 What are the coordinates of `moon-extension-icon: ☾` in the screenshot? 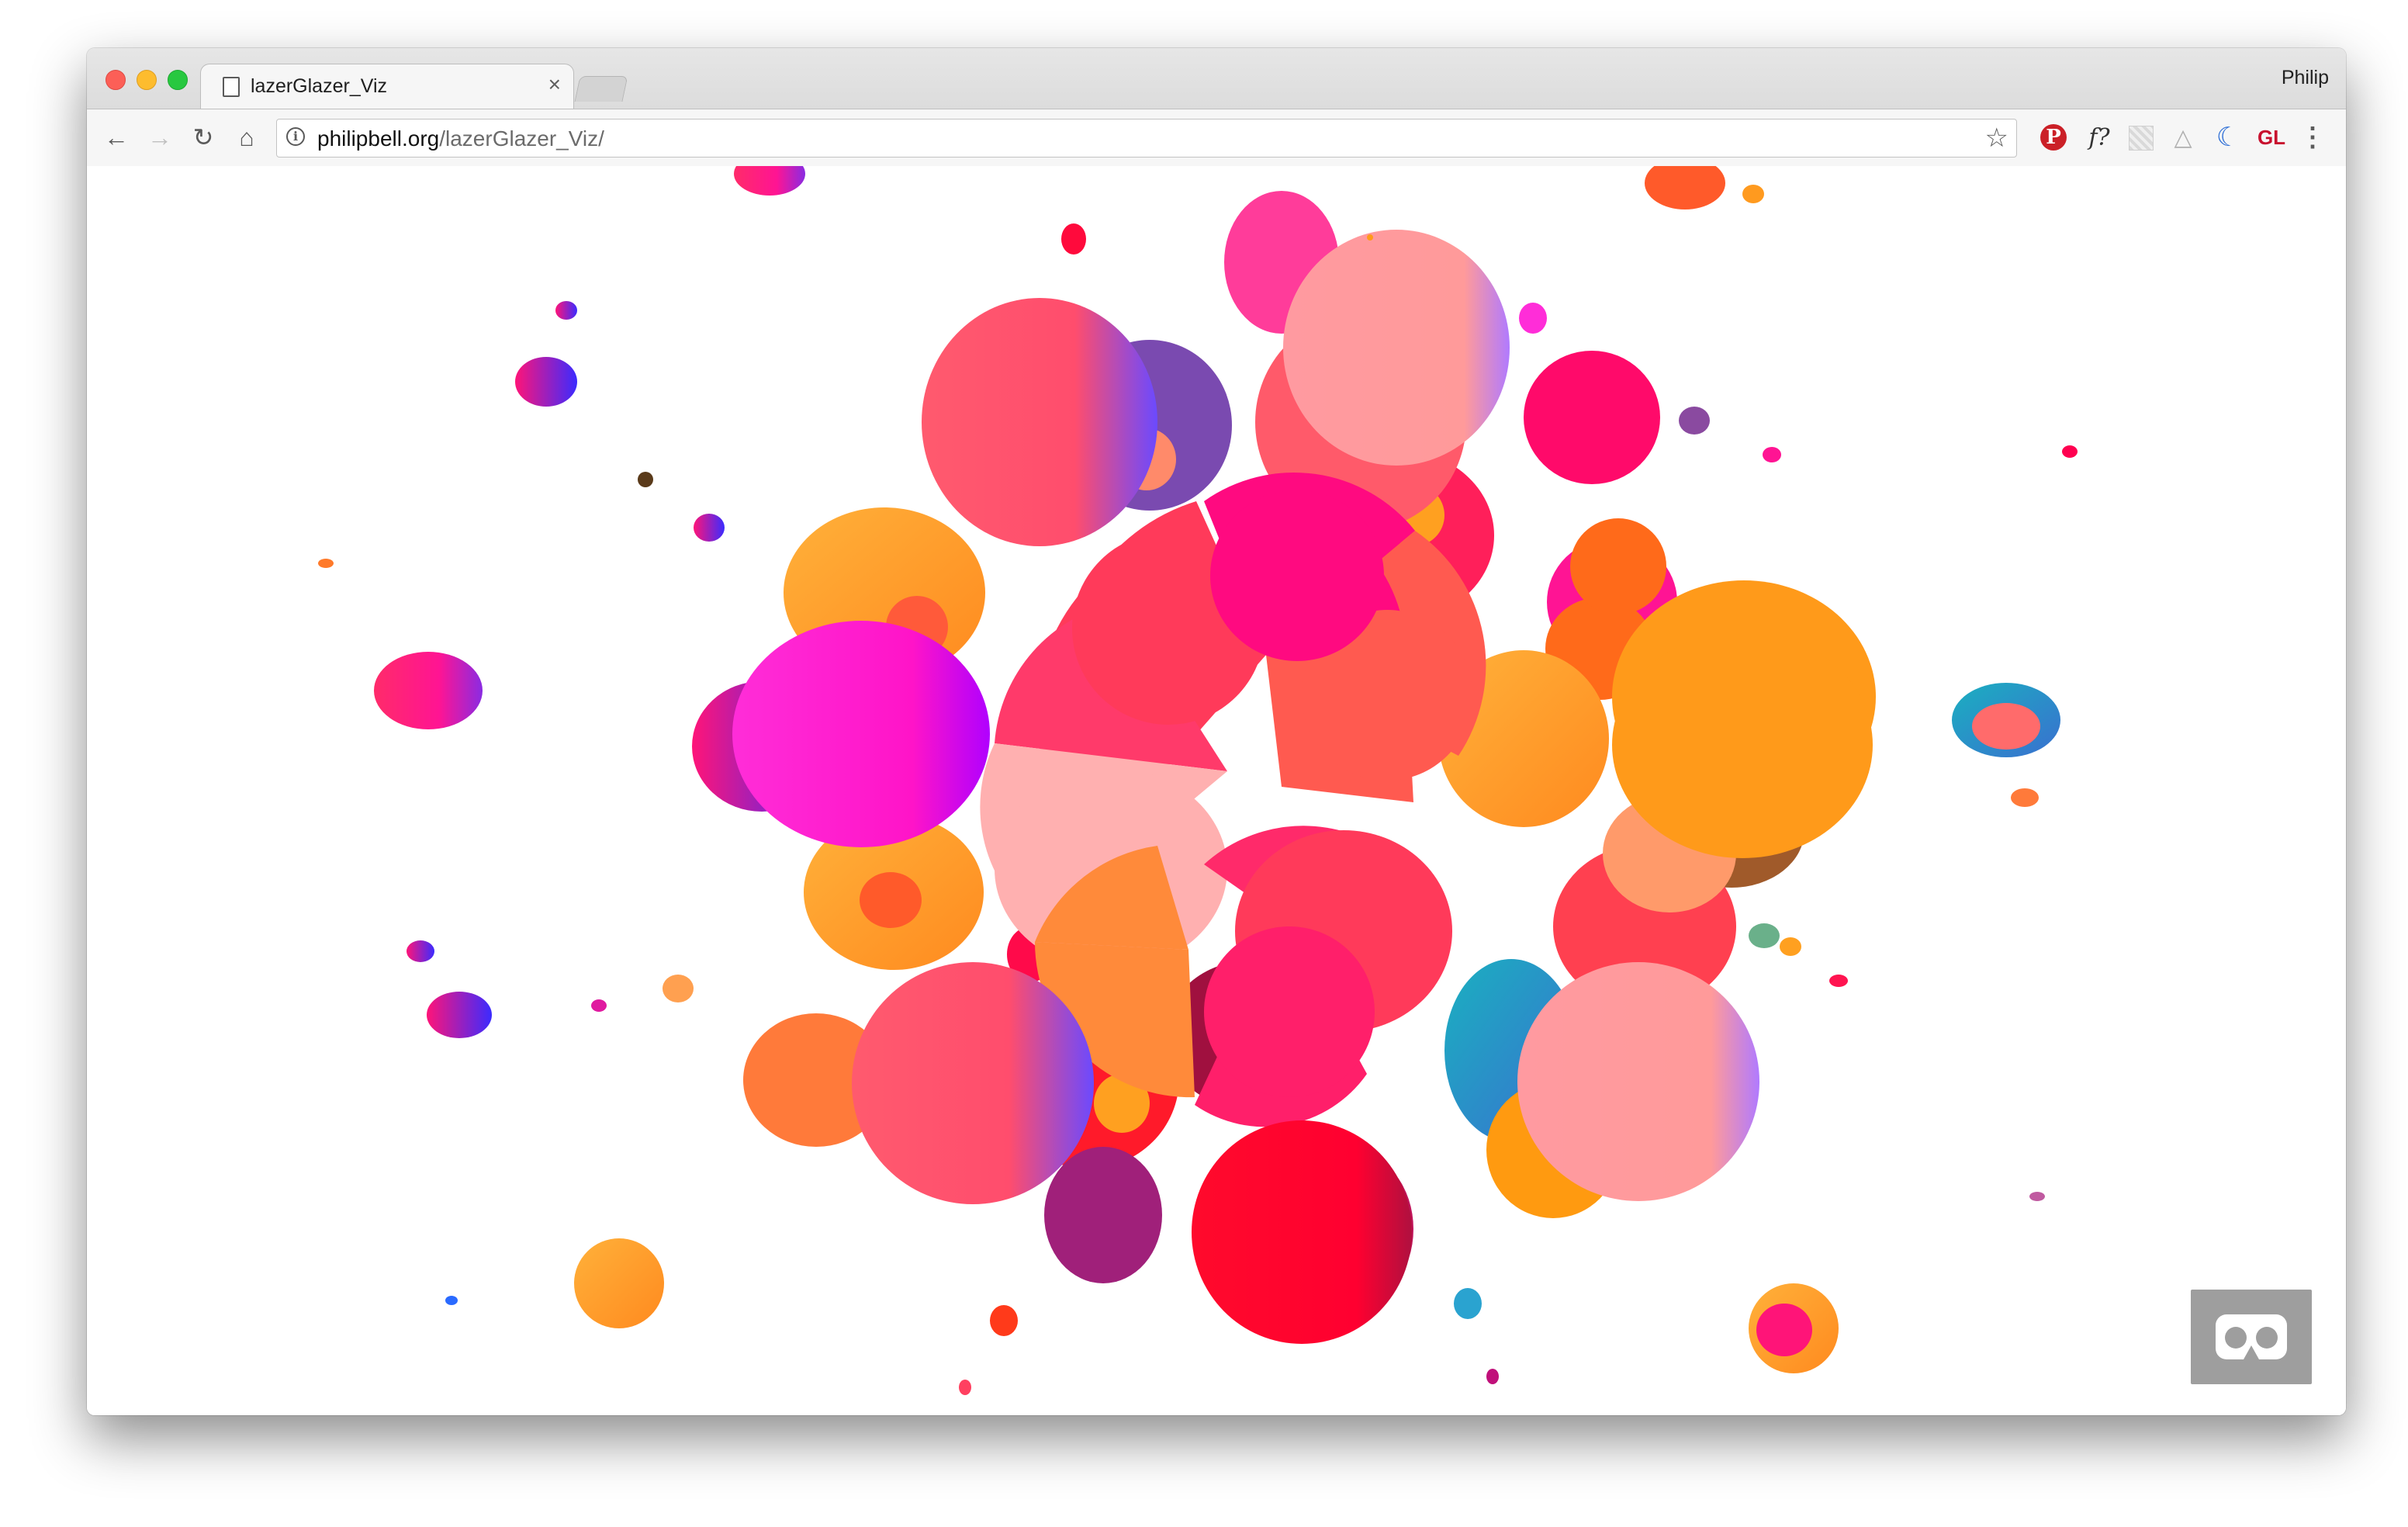 It's located at (2228, 137).